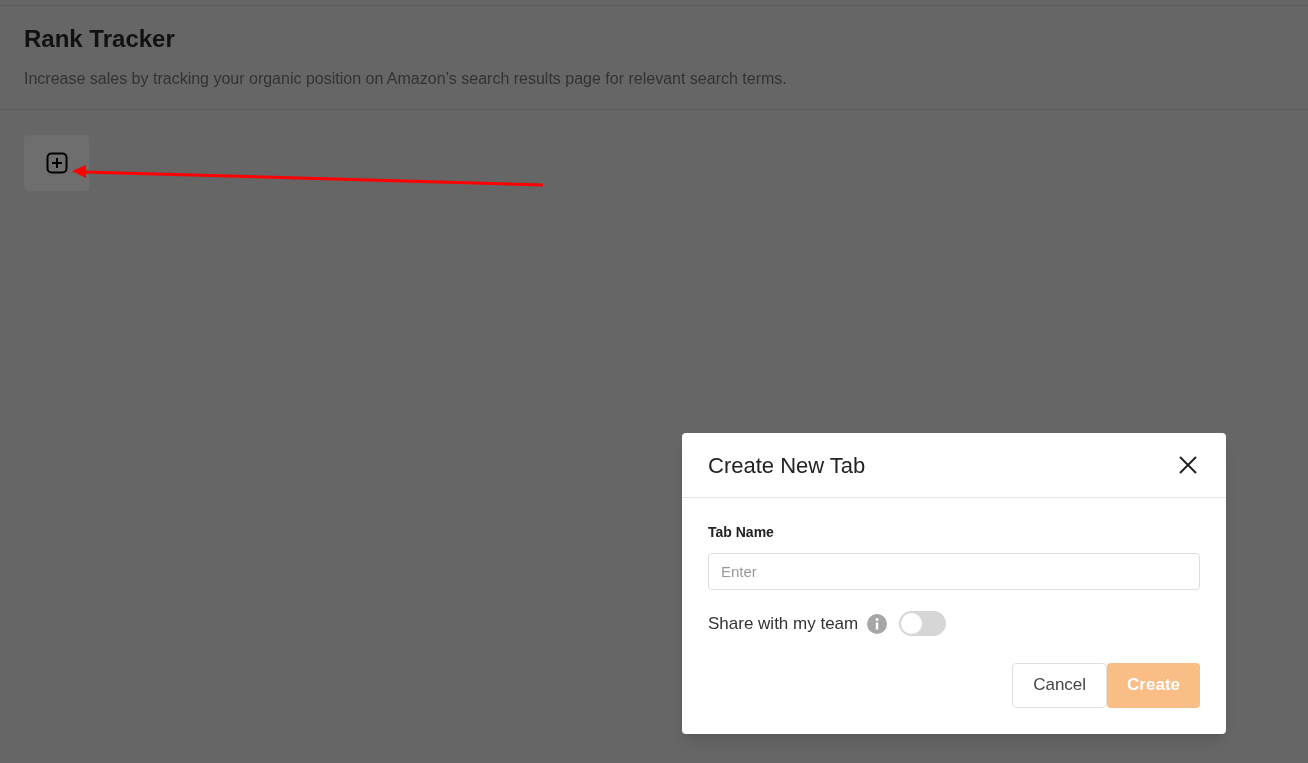 This screenshot has width=1308, height=763. I want to click on share-toggle, so click(923, 624).